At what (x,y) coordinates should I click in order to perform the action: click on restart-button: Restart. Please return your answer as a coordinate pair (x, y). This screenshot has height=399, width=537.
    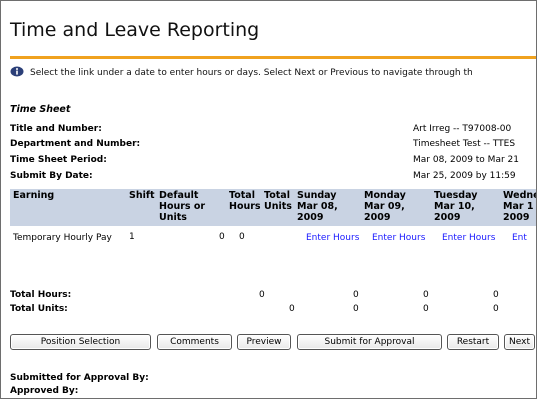
    Looking at the image, I should click on (473, 342).